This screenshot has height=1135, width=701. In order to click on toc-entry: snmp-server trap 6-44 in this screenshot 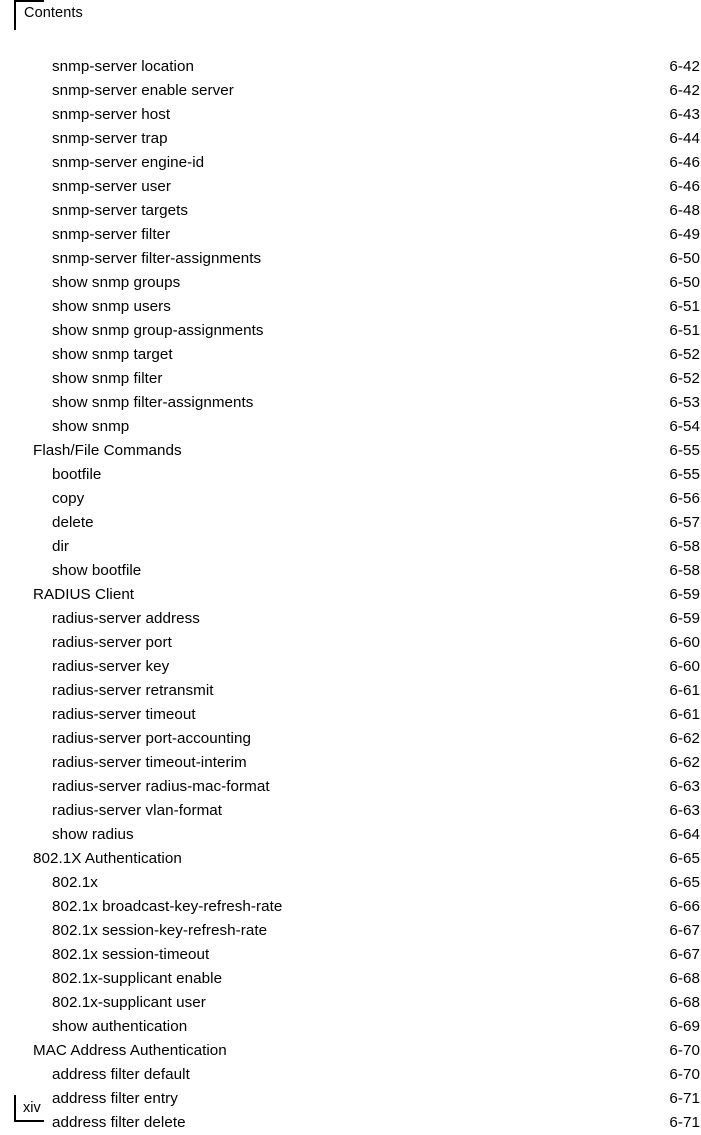, I will do `click(350, 139)`.